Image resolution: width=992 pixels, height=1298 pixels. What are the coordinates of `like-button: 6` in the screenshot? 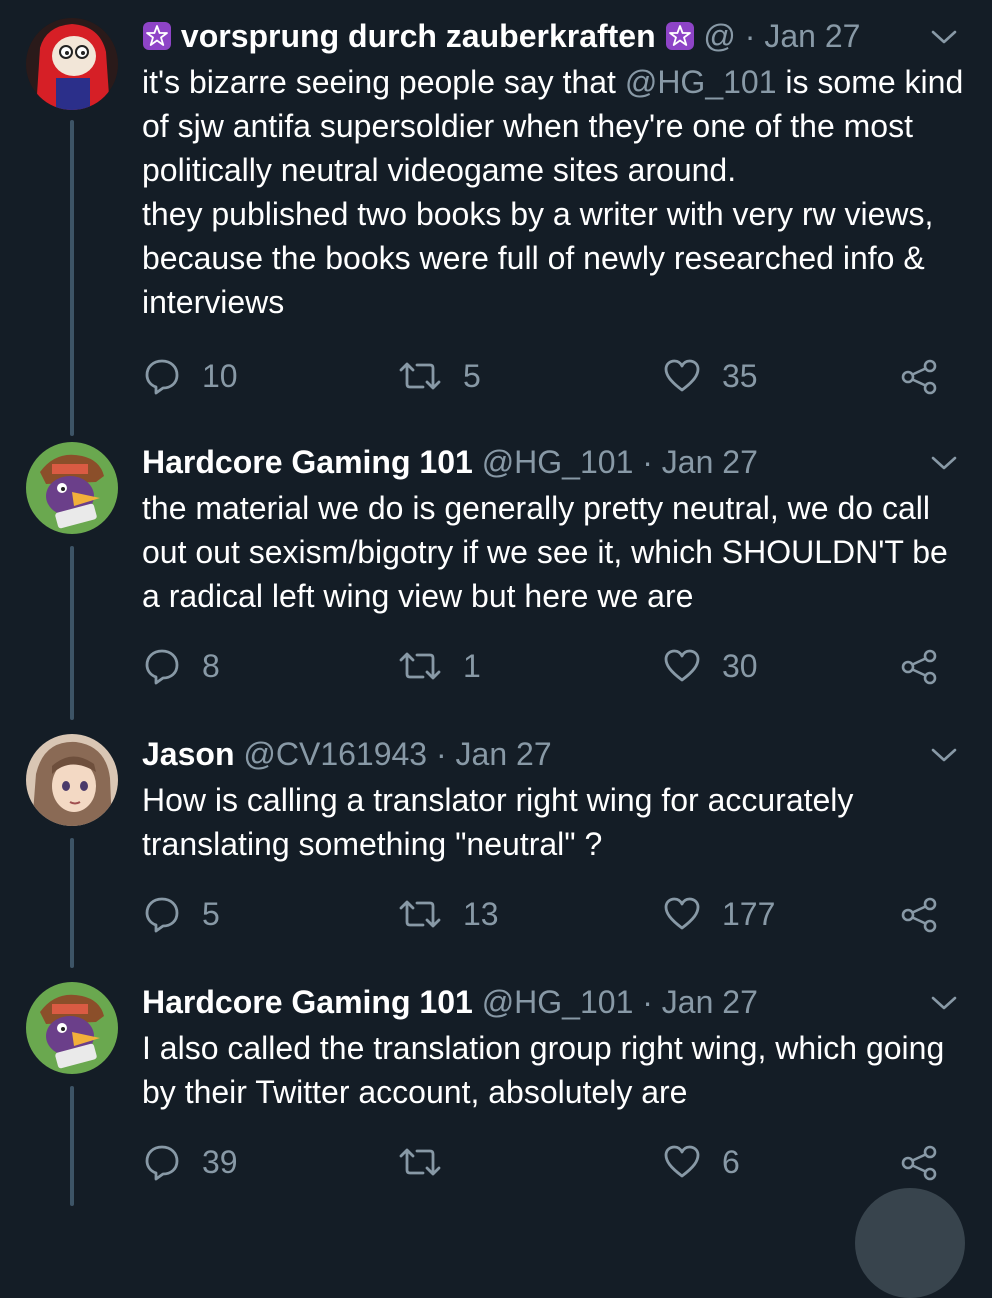 It's located at (701, 1162).